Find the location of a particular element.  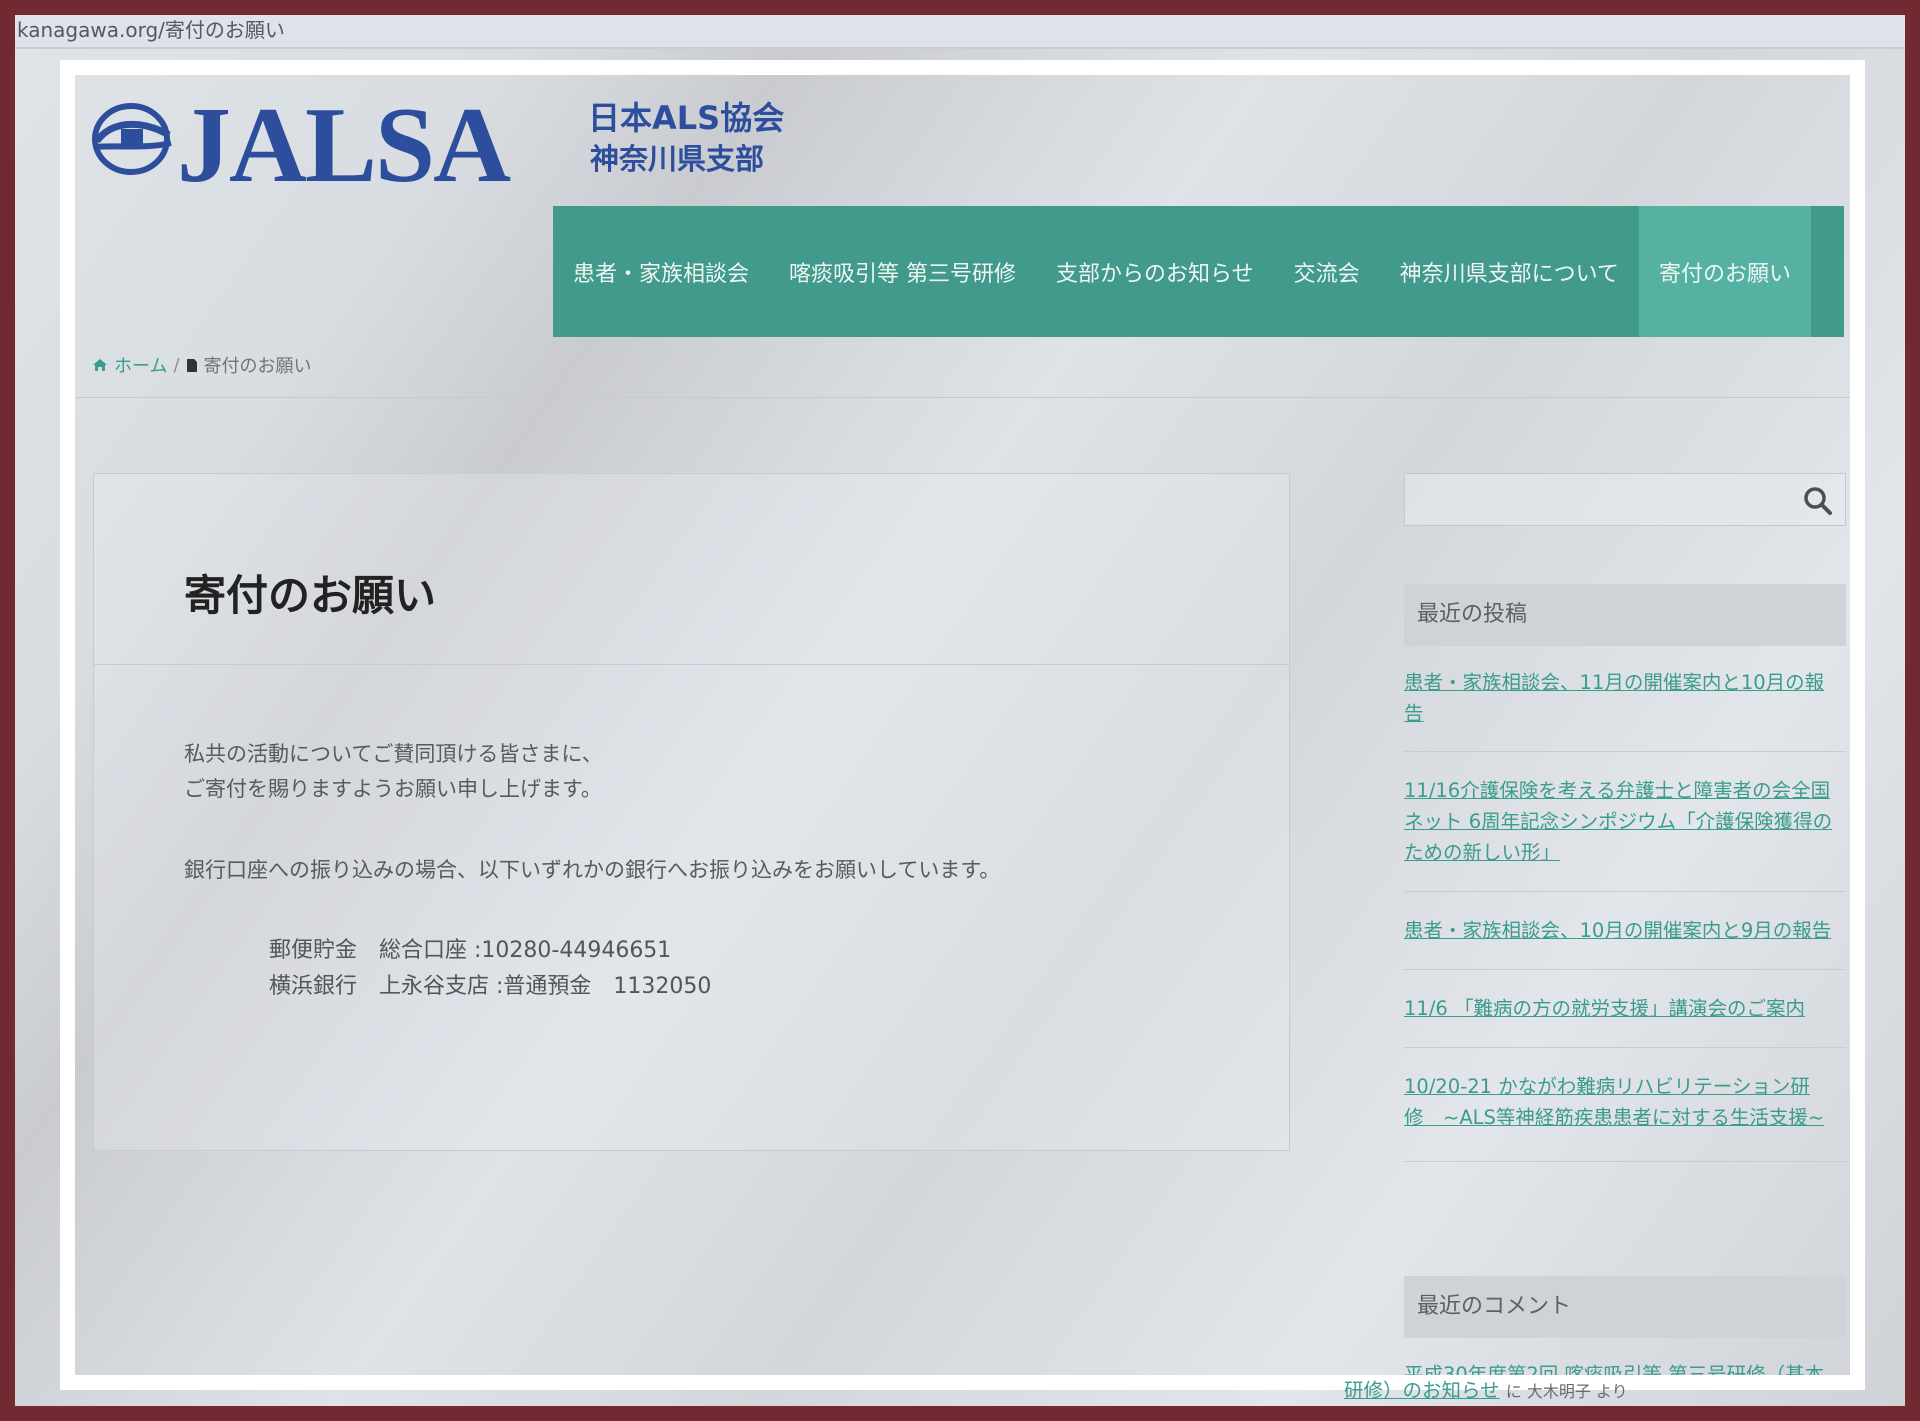

page-icon is located at coordinates (191, 365).